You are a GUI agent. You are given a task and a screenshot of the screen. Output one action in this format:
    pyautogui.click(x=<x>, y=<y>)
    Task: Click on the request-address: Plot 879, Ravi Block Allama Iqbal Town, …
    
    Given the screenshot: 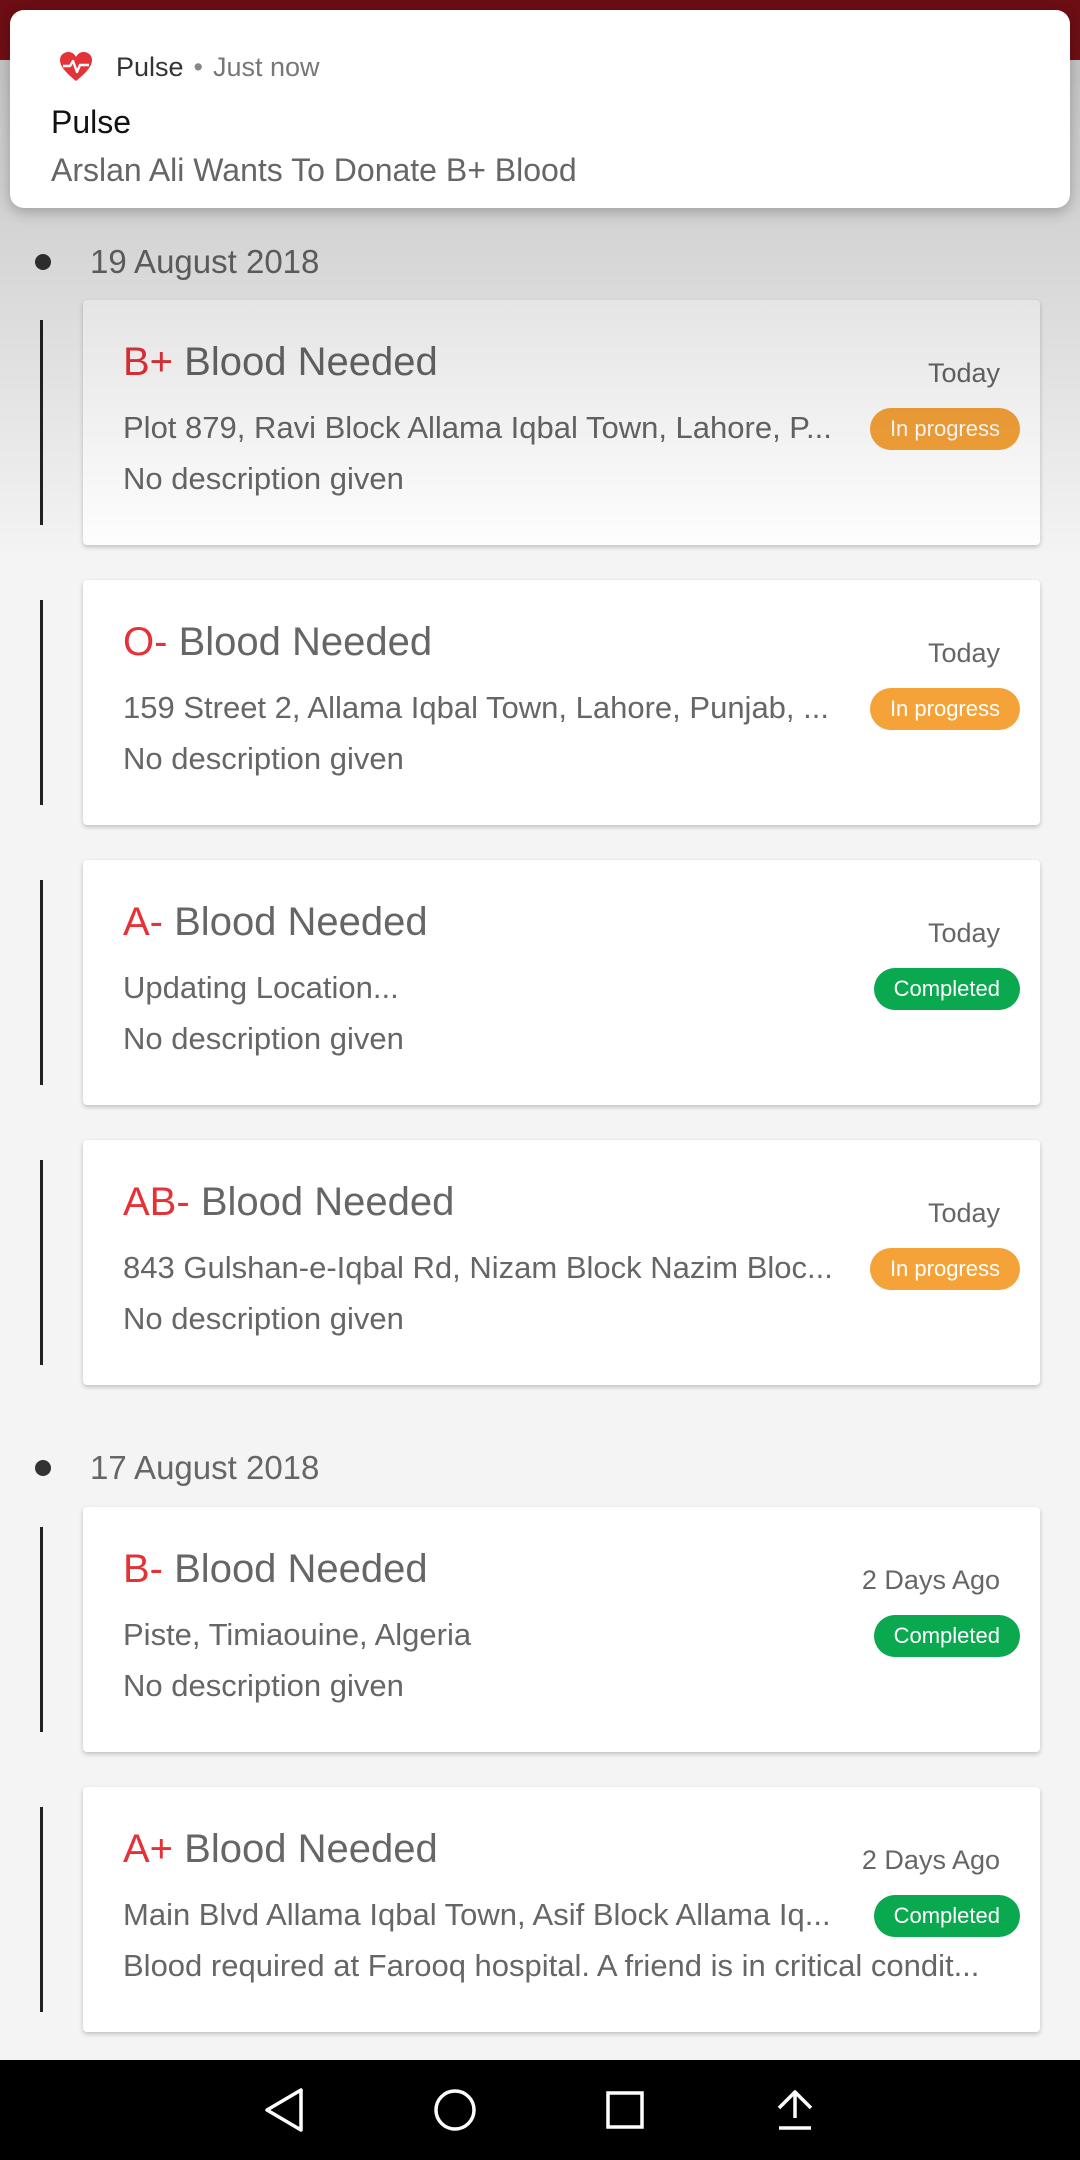 What is the action you would take?
    pyautogui.click(x=477, y=427)
    